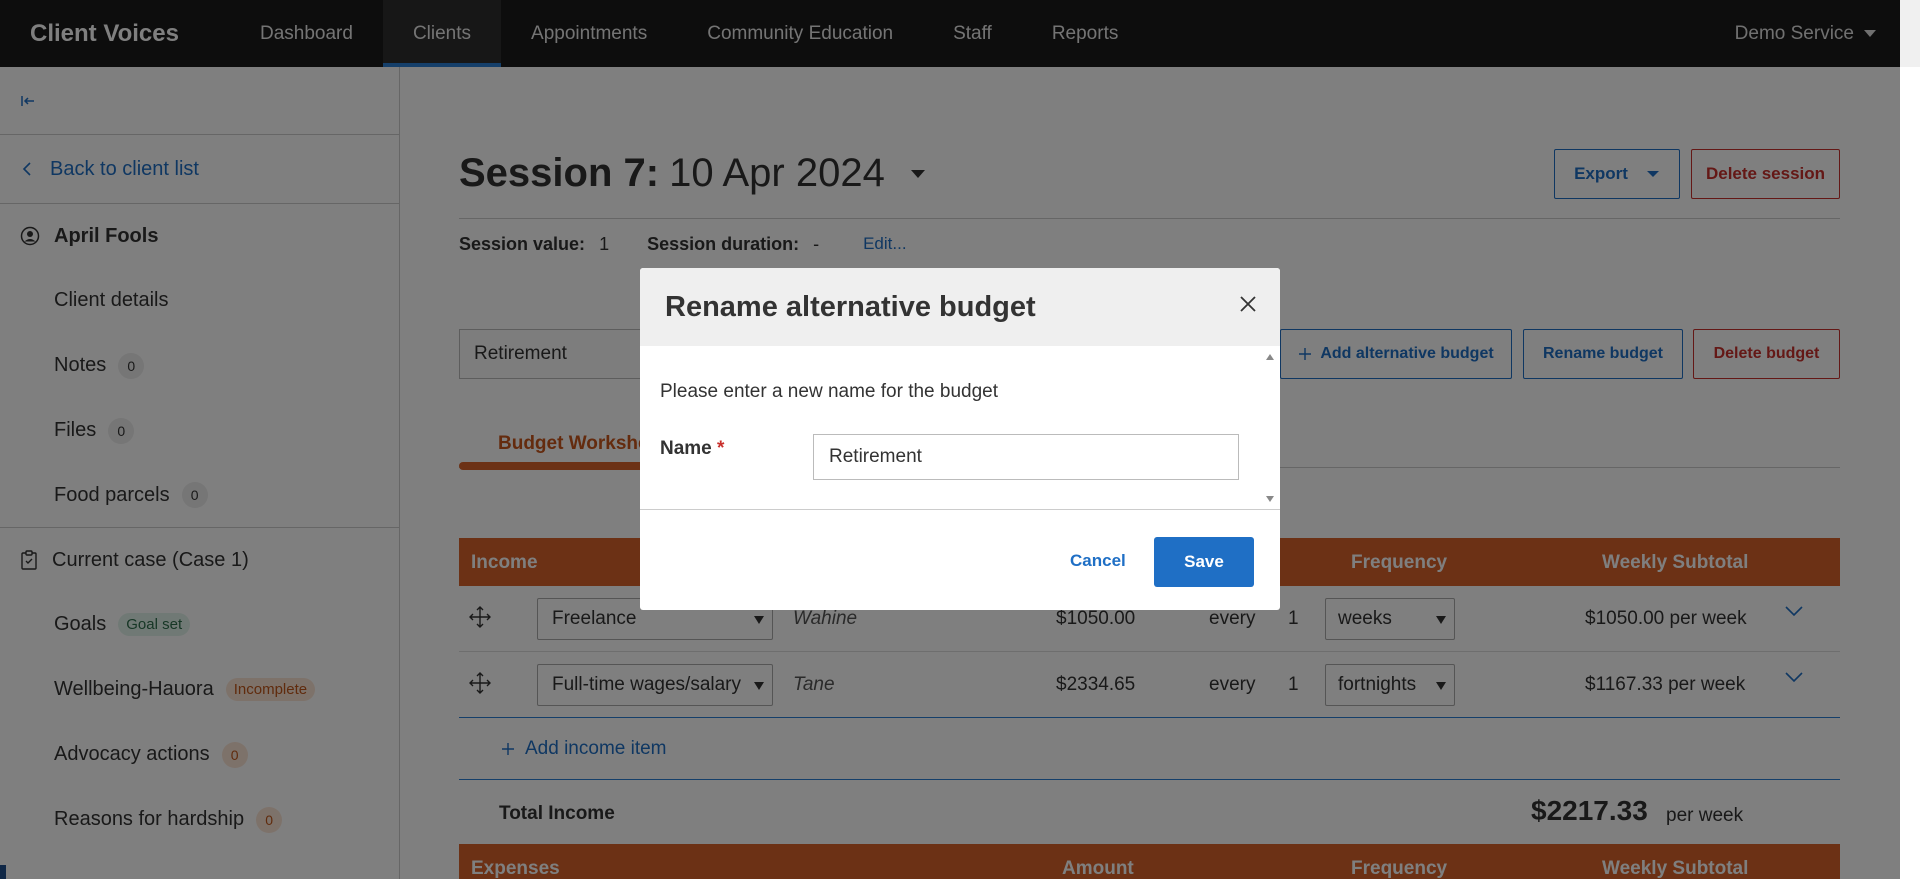 The image size is (1920, 879). Describe the element at coordinates (829, 391) in the screenshot. I see `dialog-instructions: Please enter a new name for the budget` at that location.